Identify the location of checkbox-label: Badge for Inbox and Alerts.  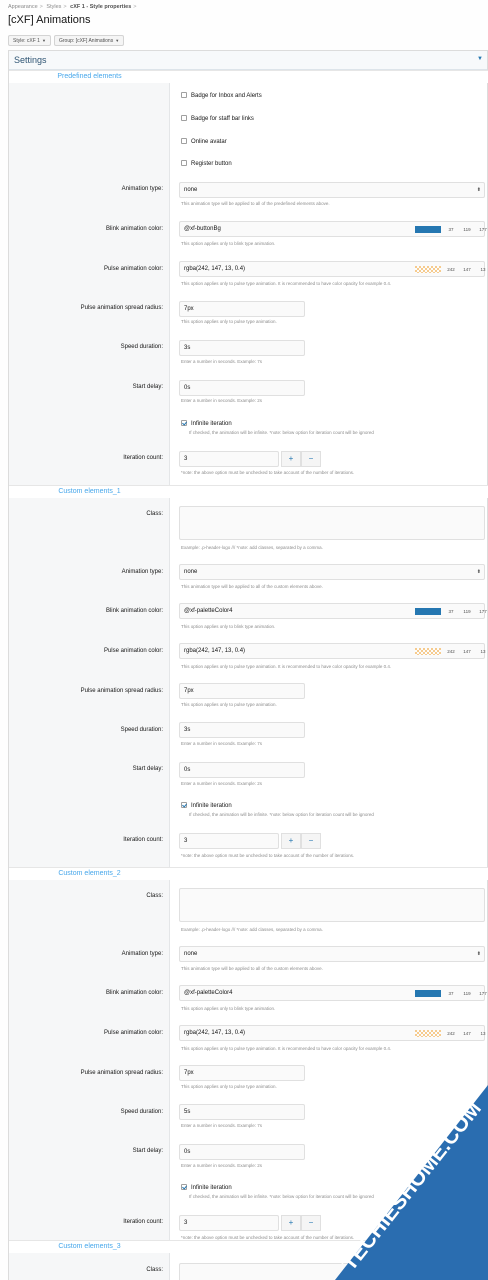
(226, 96).